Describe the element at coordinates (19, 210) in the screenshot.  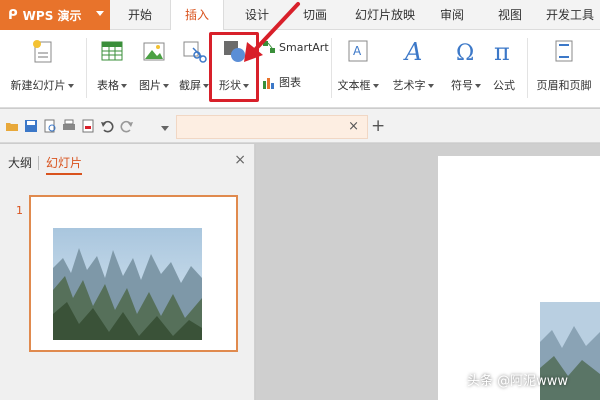
I see `slide-number: 1` at that location.